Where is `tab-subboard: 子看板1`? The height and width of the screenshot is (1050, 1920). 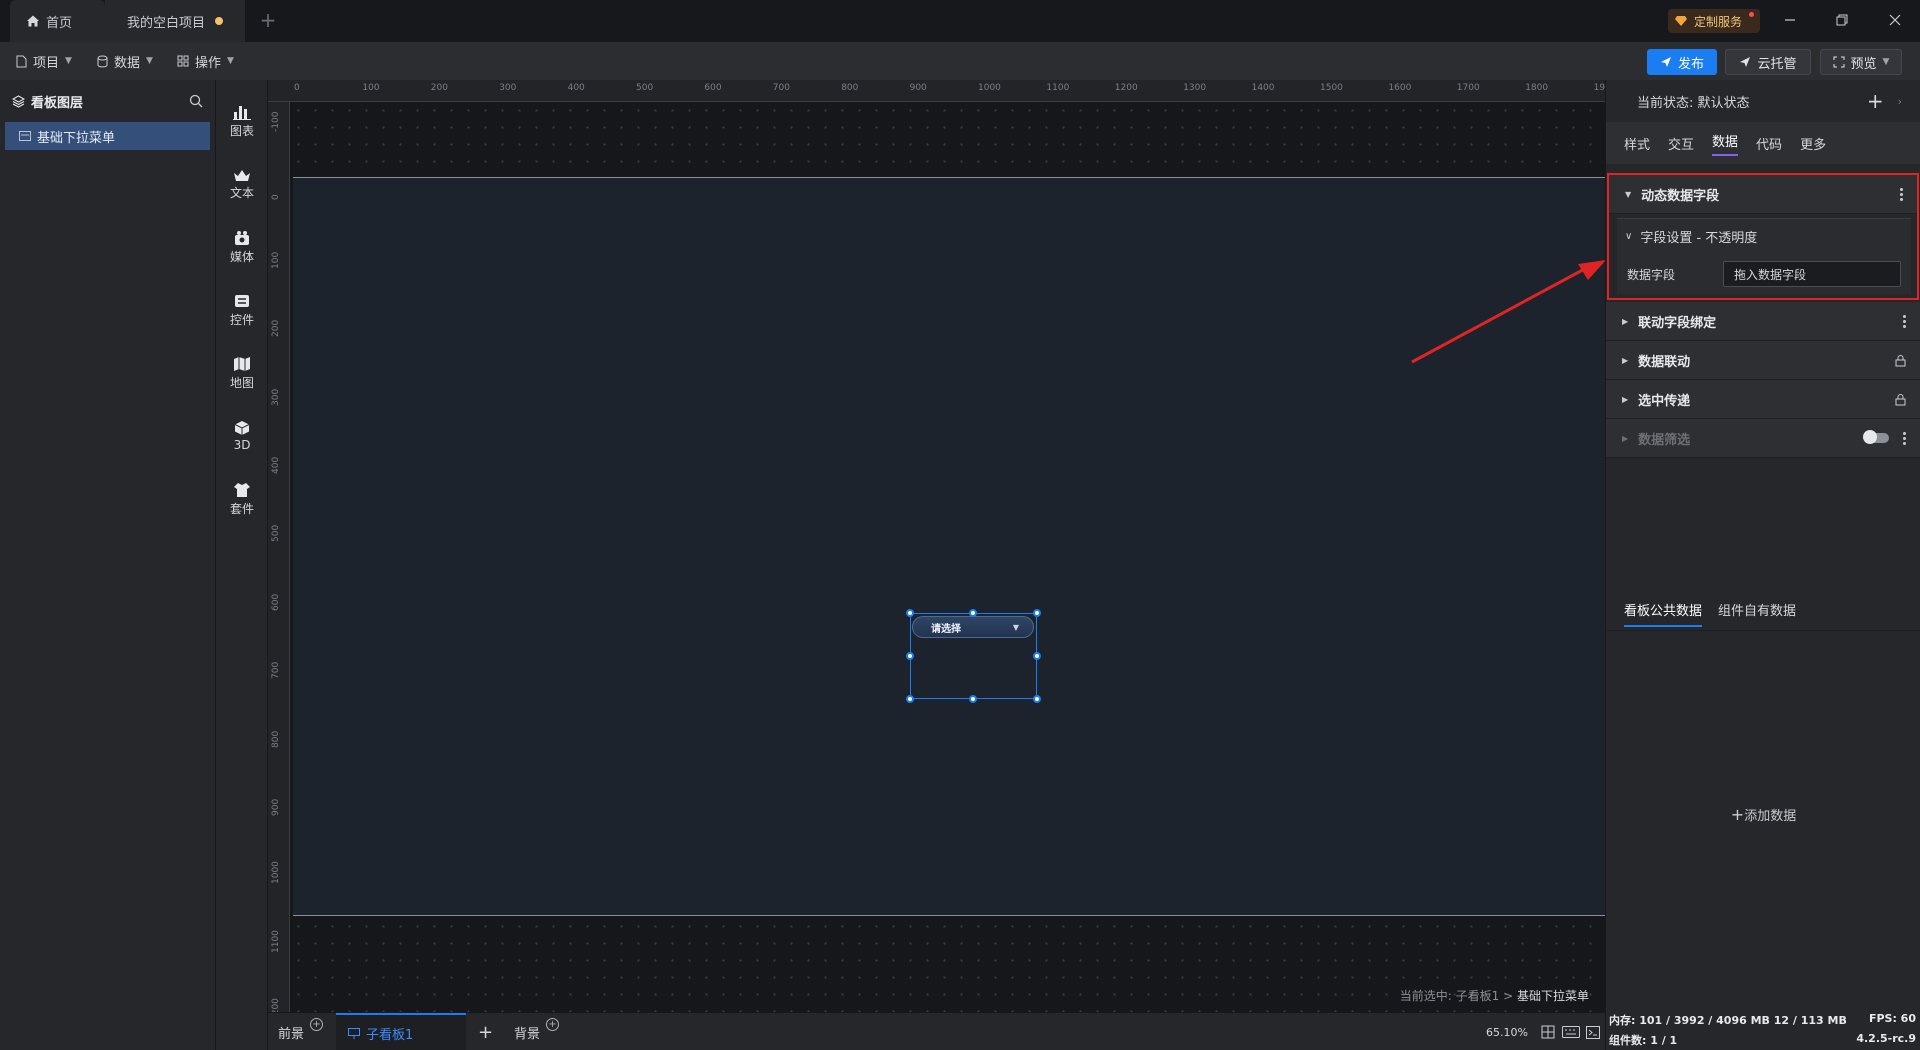 tab-subboard: 子看板1 is located at coordinates (401, 1031).